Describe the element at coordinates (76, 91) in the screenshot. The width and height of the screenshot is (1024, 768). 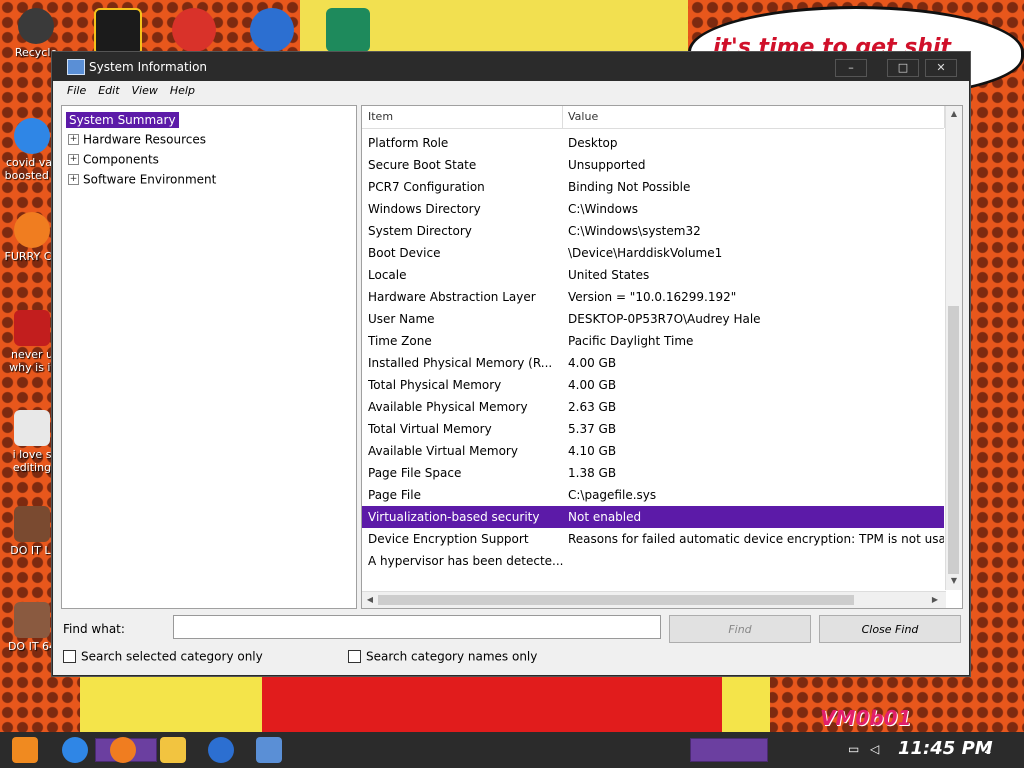
I see `menu-file: File` at that location.